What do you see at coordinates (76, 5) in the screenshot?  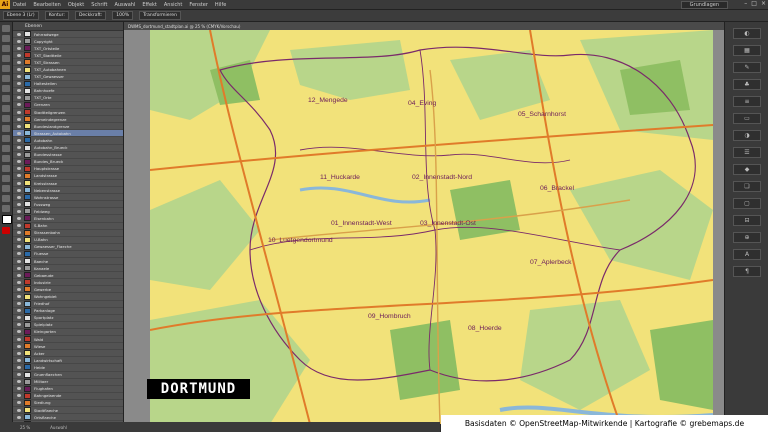 I see `menu-object: Objekt` at bounding box center [76, 5].